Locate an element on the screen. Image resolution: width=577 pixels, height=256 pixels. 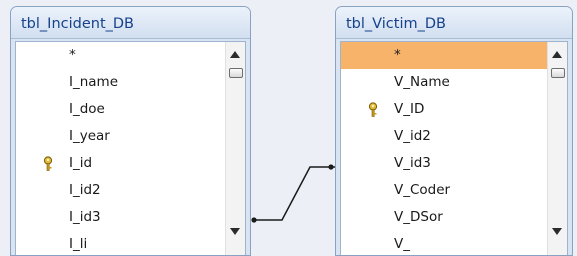
field-label: V_Coder is located at coordinates (422, 190).